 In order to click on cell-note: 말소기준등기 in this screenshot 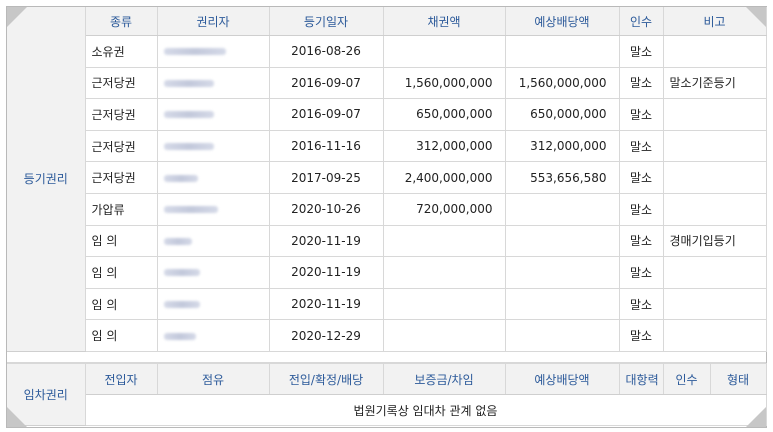, I will do `click(715, 83)`.